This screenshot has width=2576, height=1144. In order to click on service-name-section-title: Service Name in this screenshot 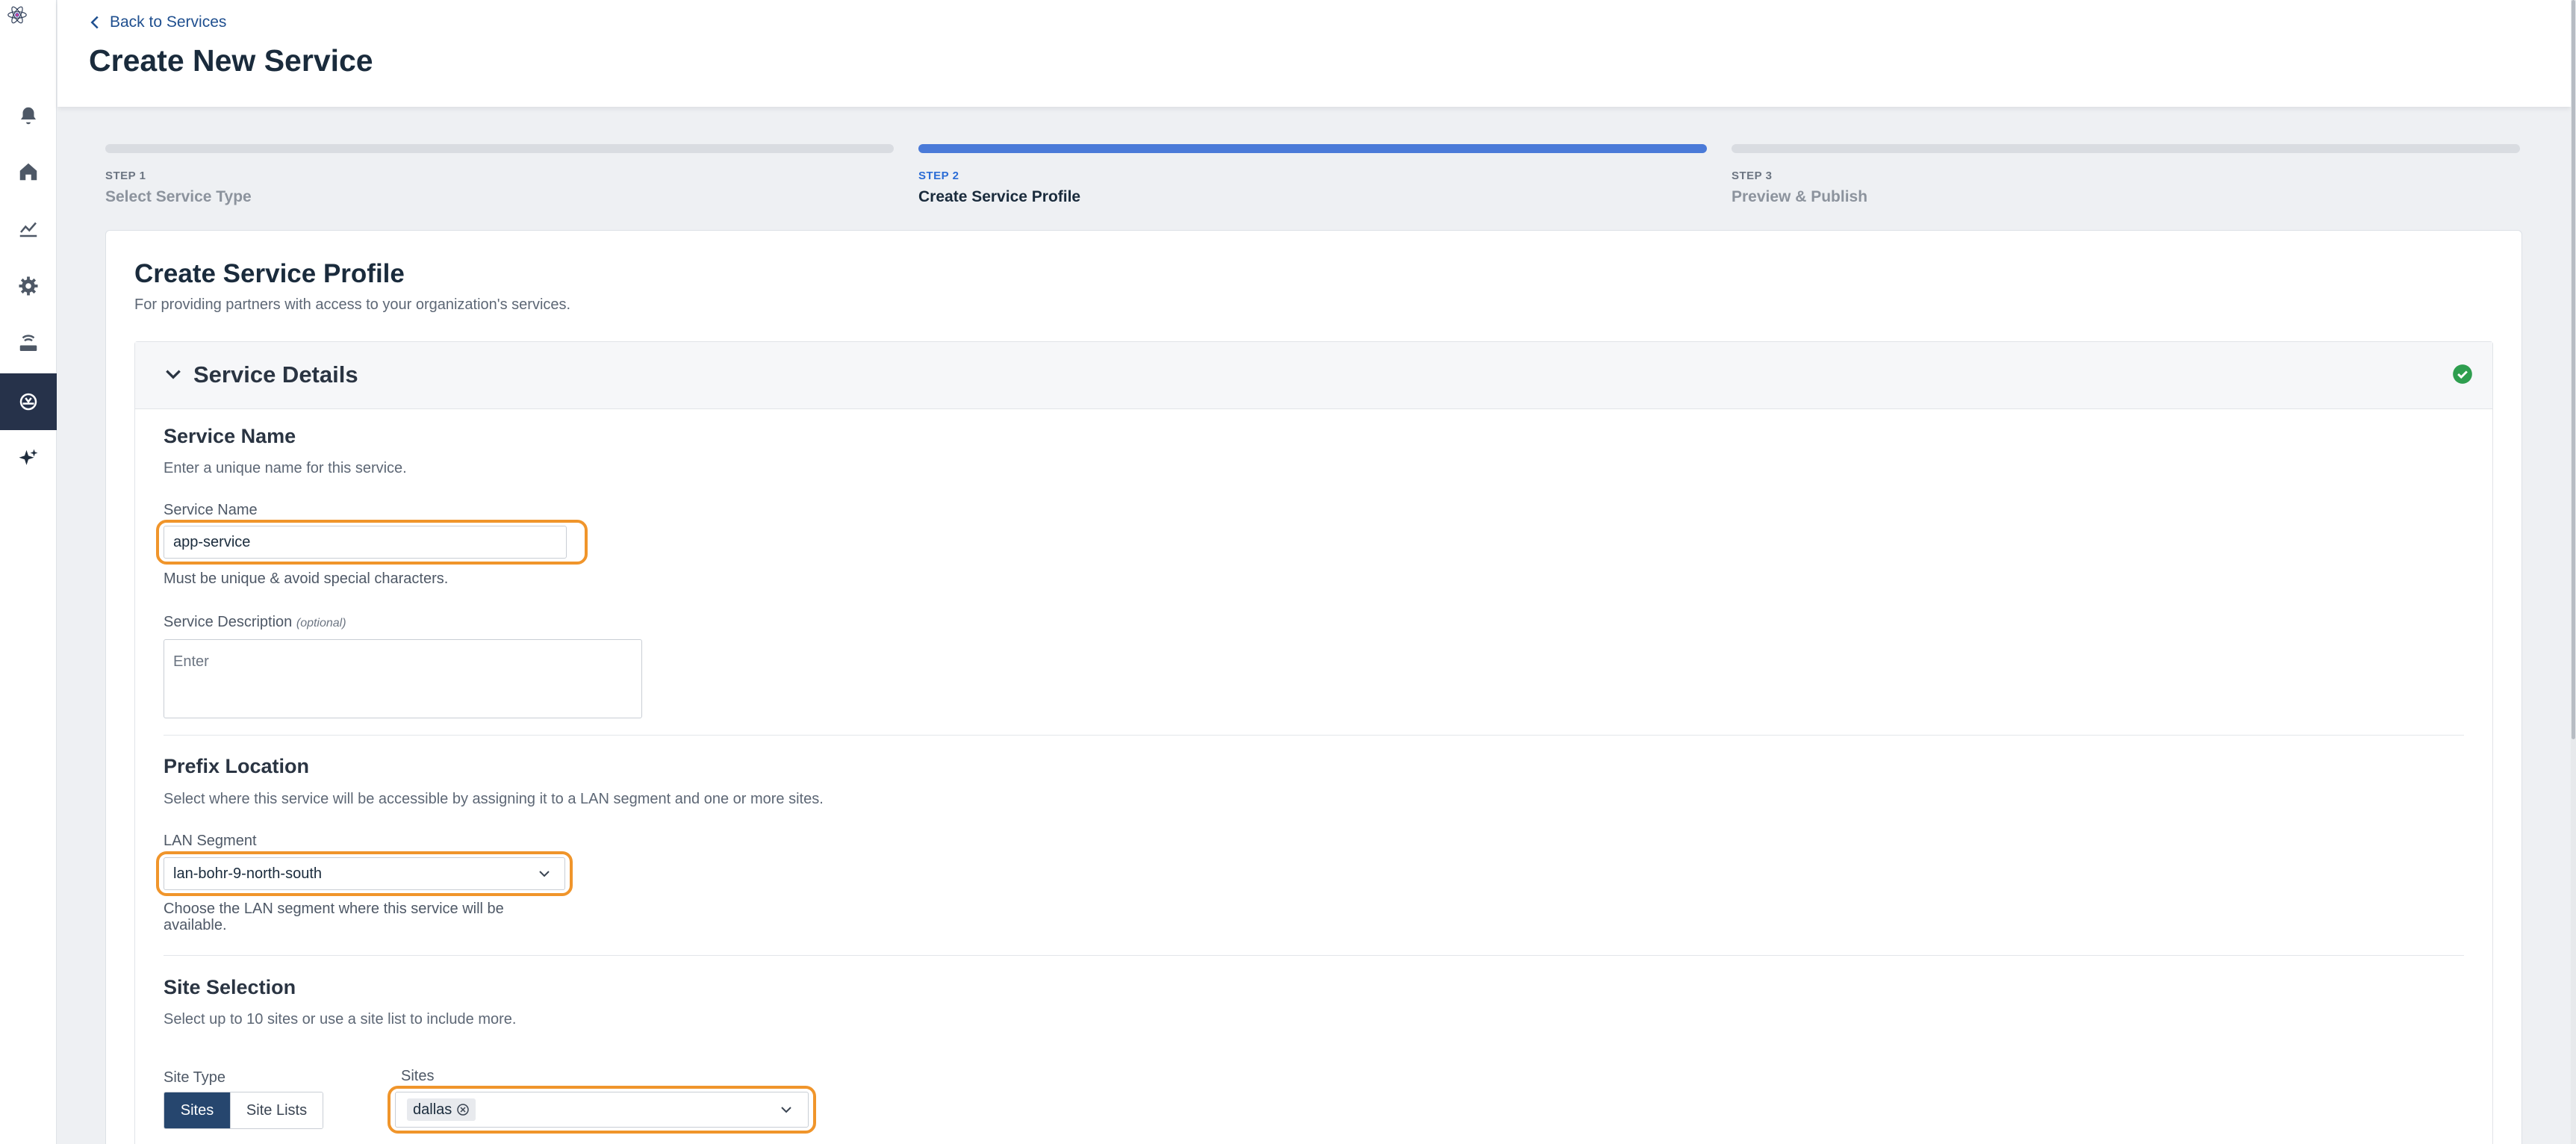, I will do `click(230, 436)`.